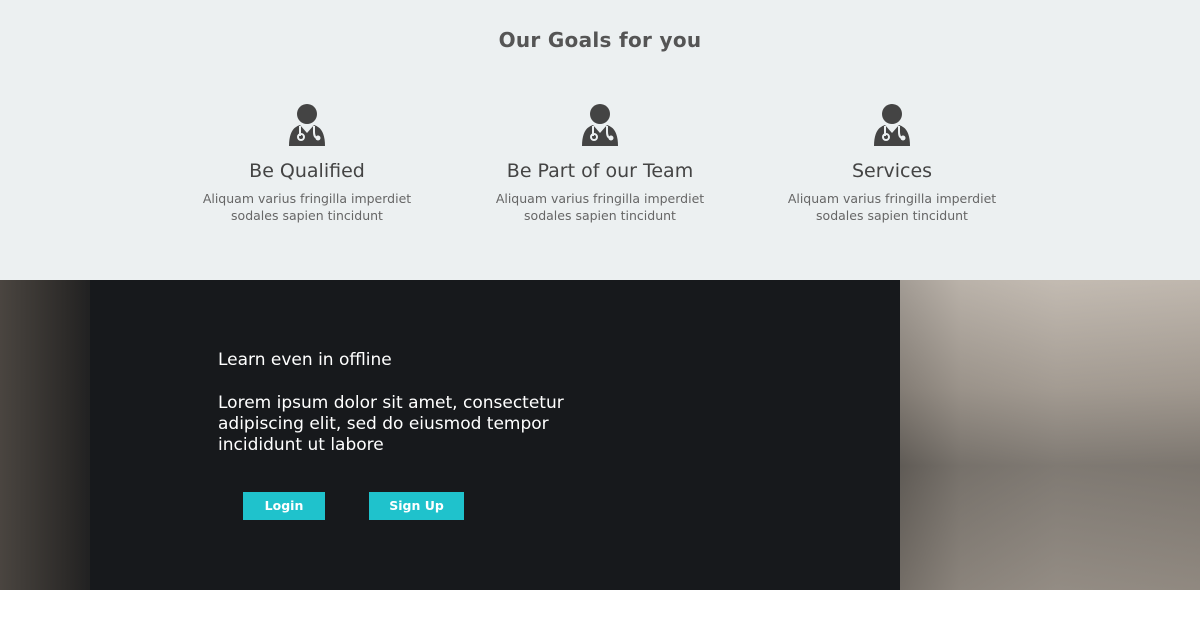  I want to click on goals-title: Our Goals for you, so click(600, 40).